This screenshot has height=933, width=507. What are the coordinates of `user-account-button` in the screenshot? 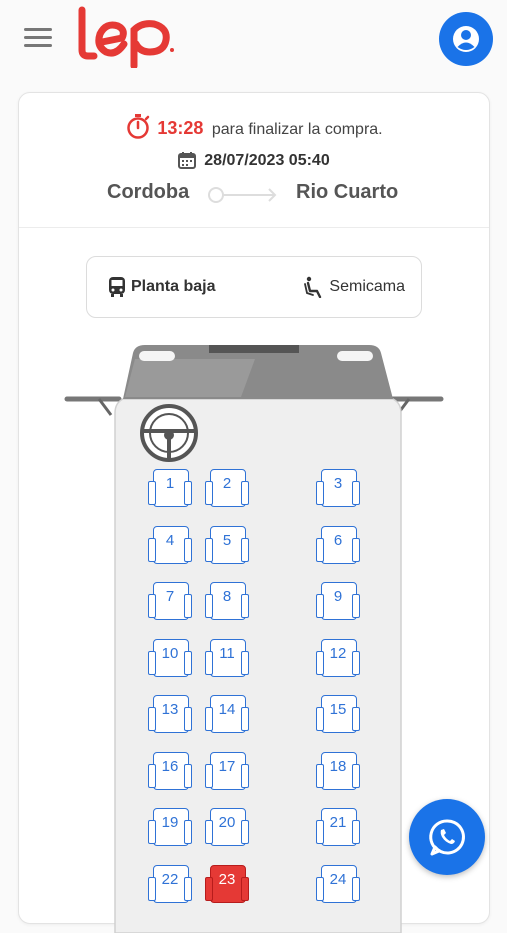 It's located at (466, 39).